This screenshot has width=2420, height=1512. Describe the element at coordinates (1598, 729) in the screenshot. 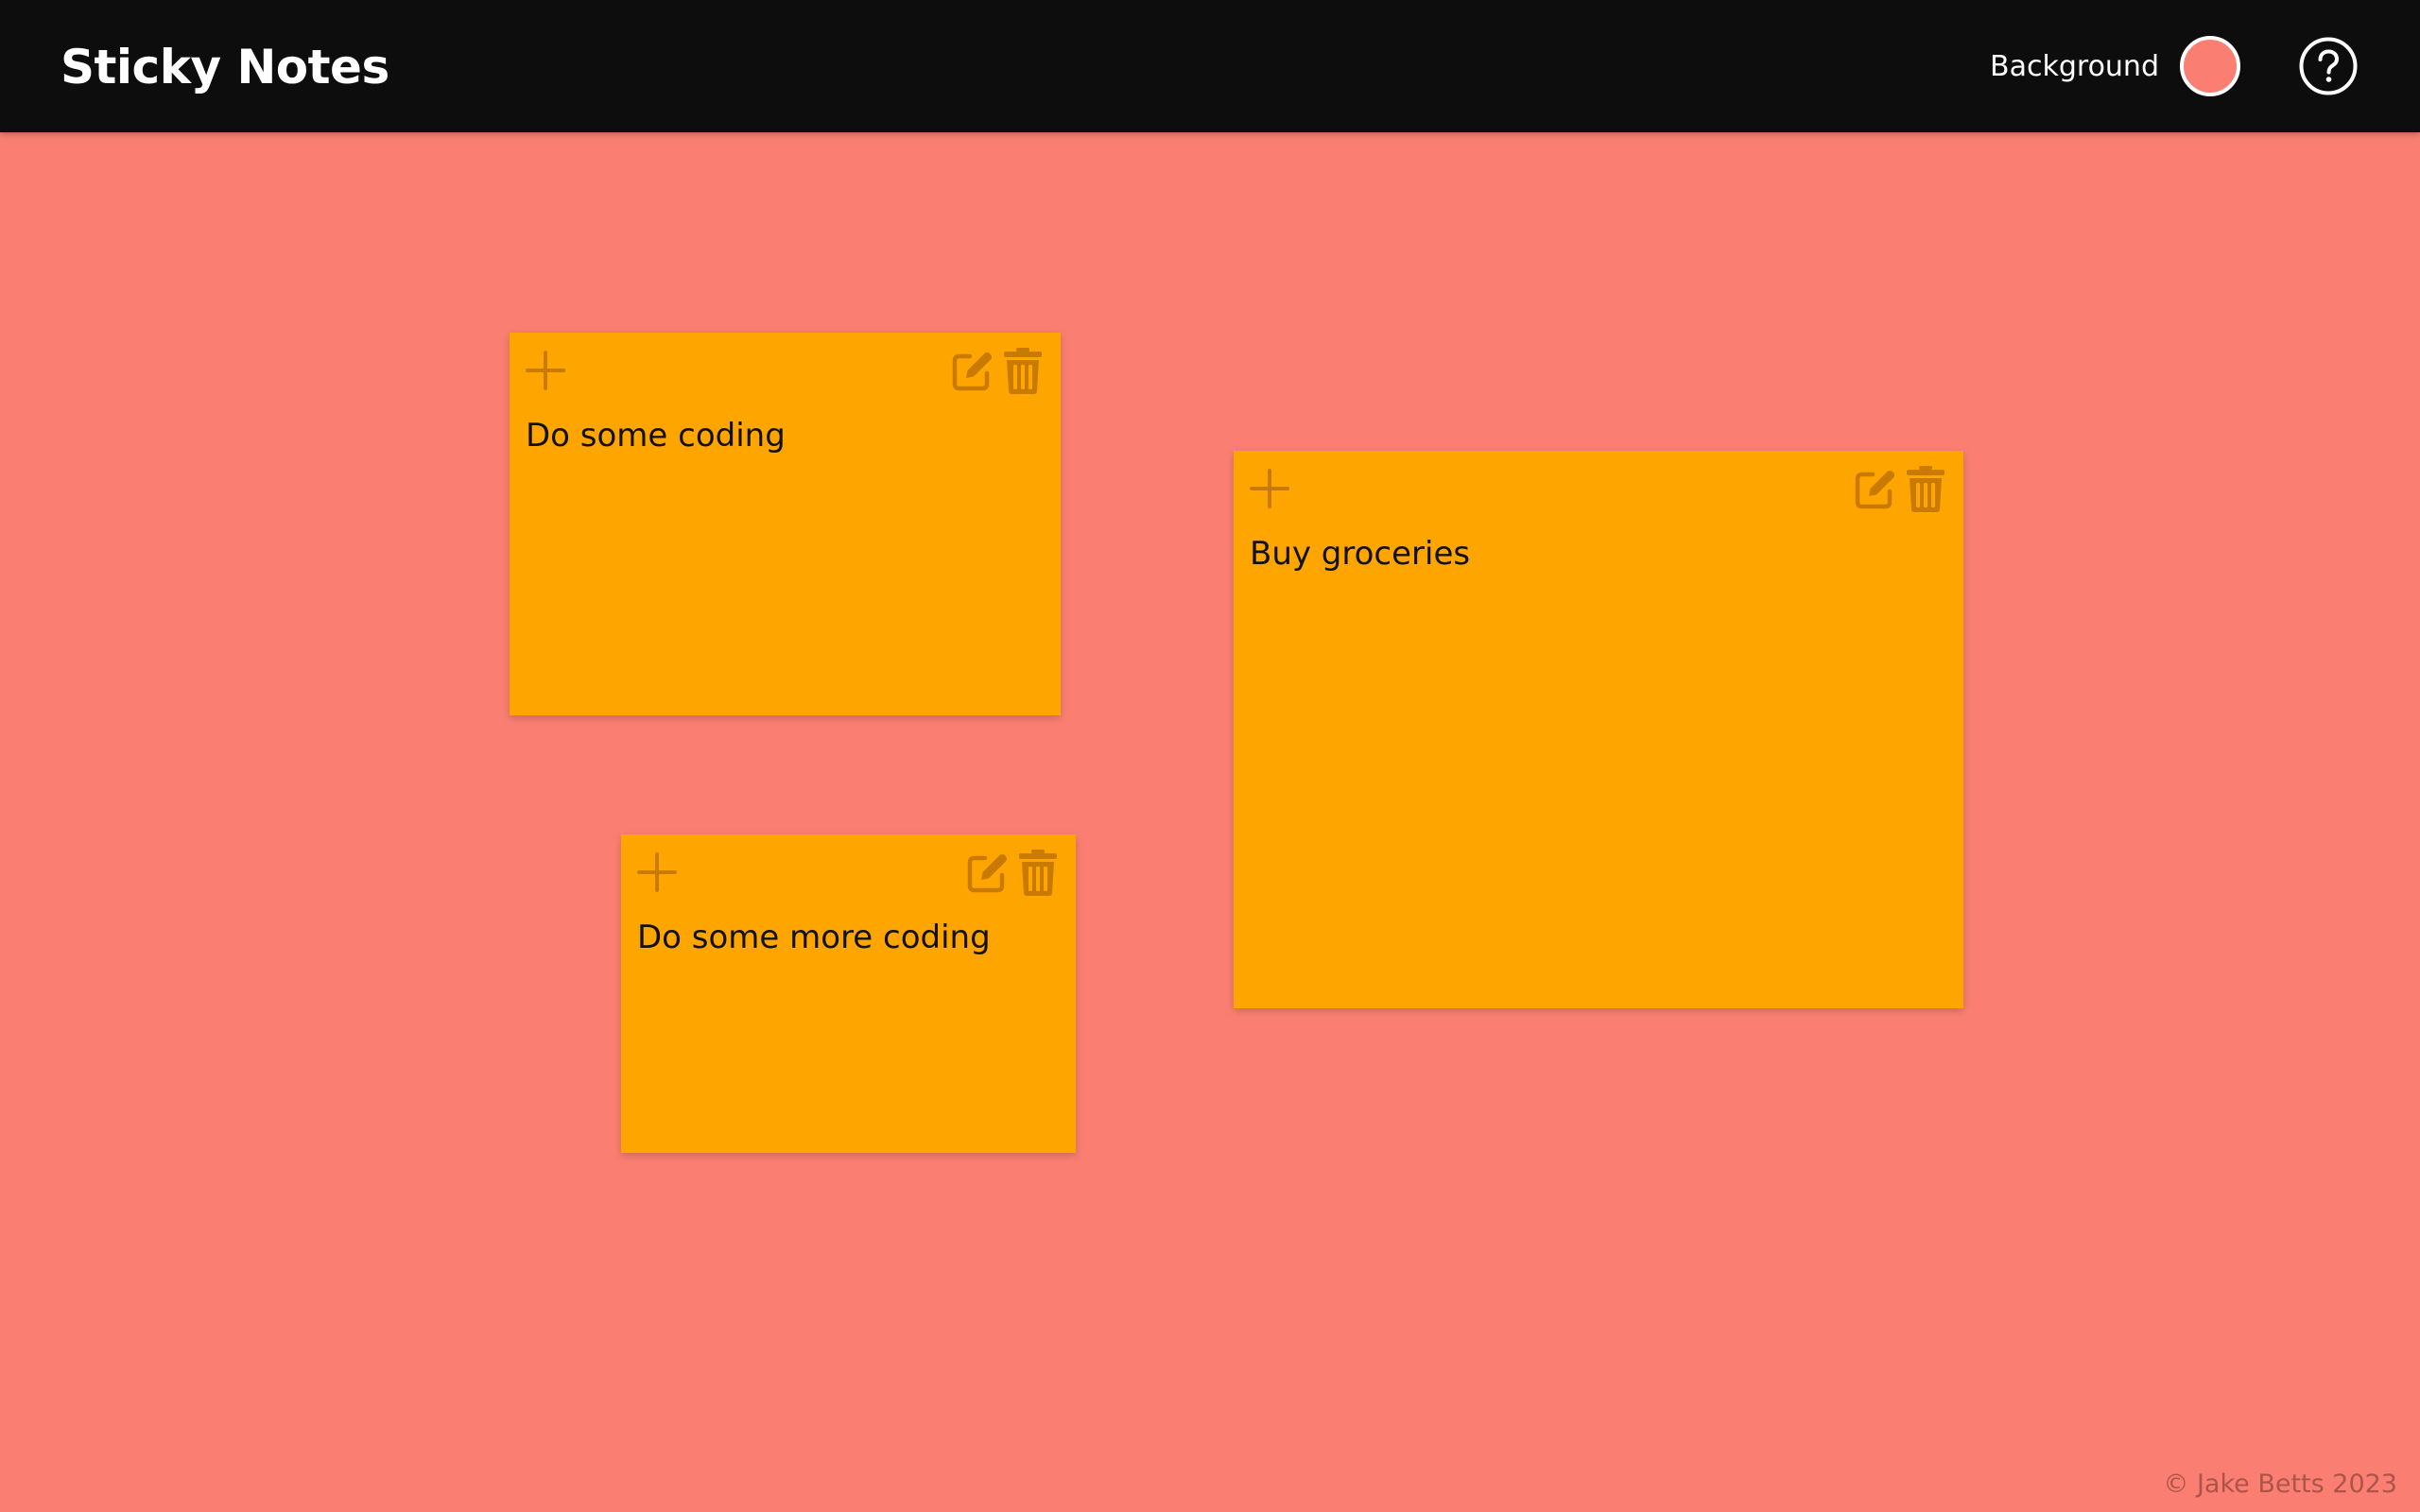

I see `sticky-note: Buy groceries` at that location.